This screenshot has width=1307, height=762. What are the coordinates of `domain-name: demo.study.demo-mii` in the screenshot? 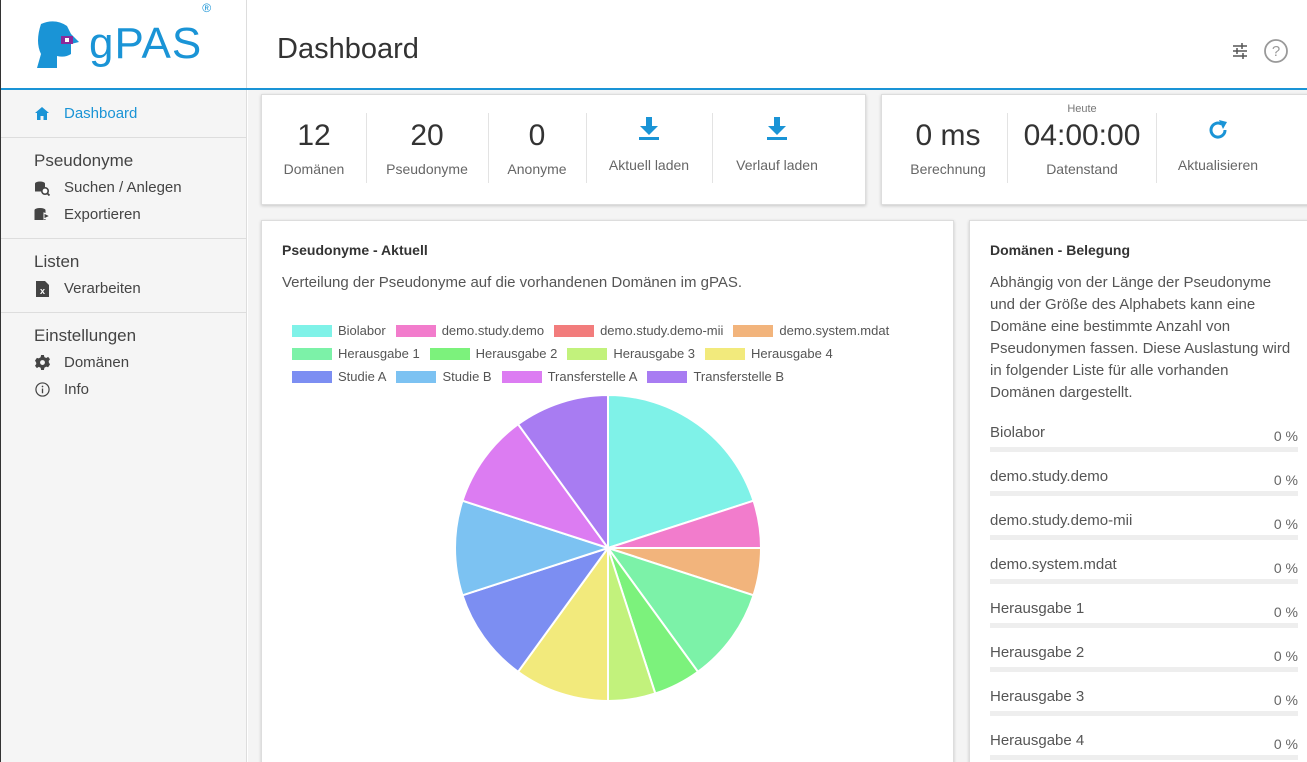 It's located at (1061, 520).